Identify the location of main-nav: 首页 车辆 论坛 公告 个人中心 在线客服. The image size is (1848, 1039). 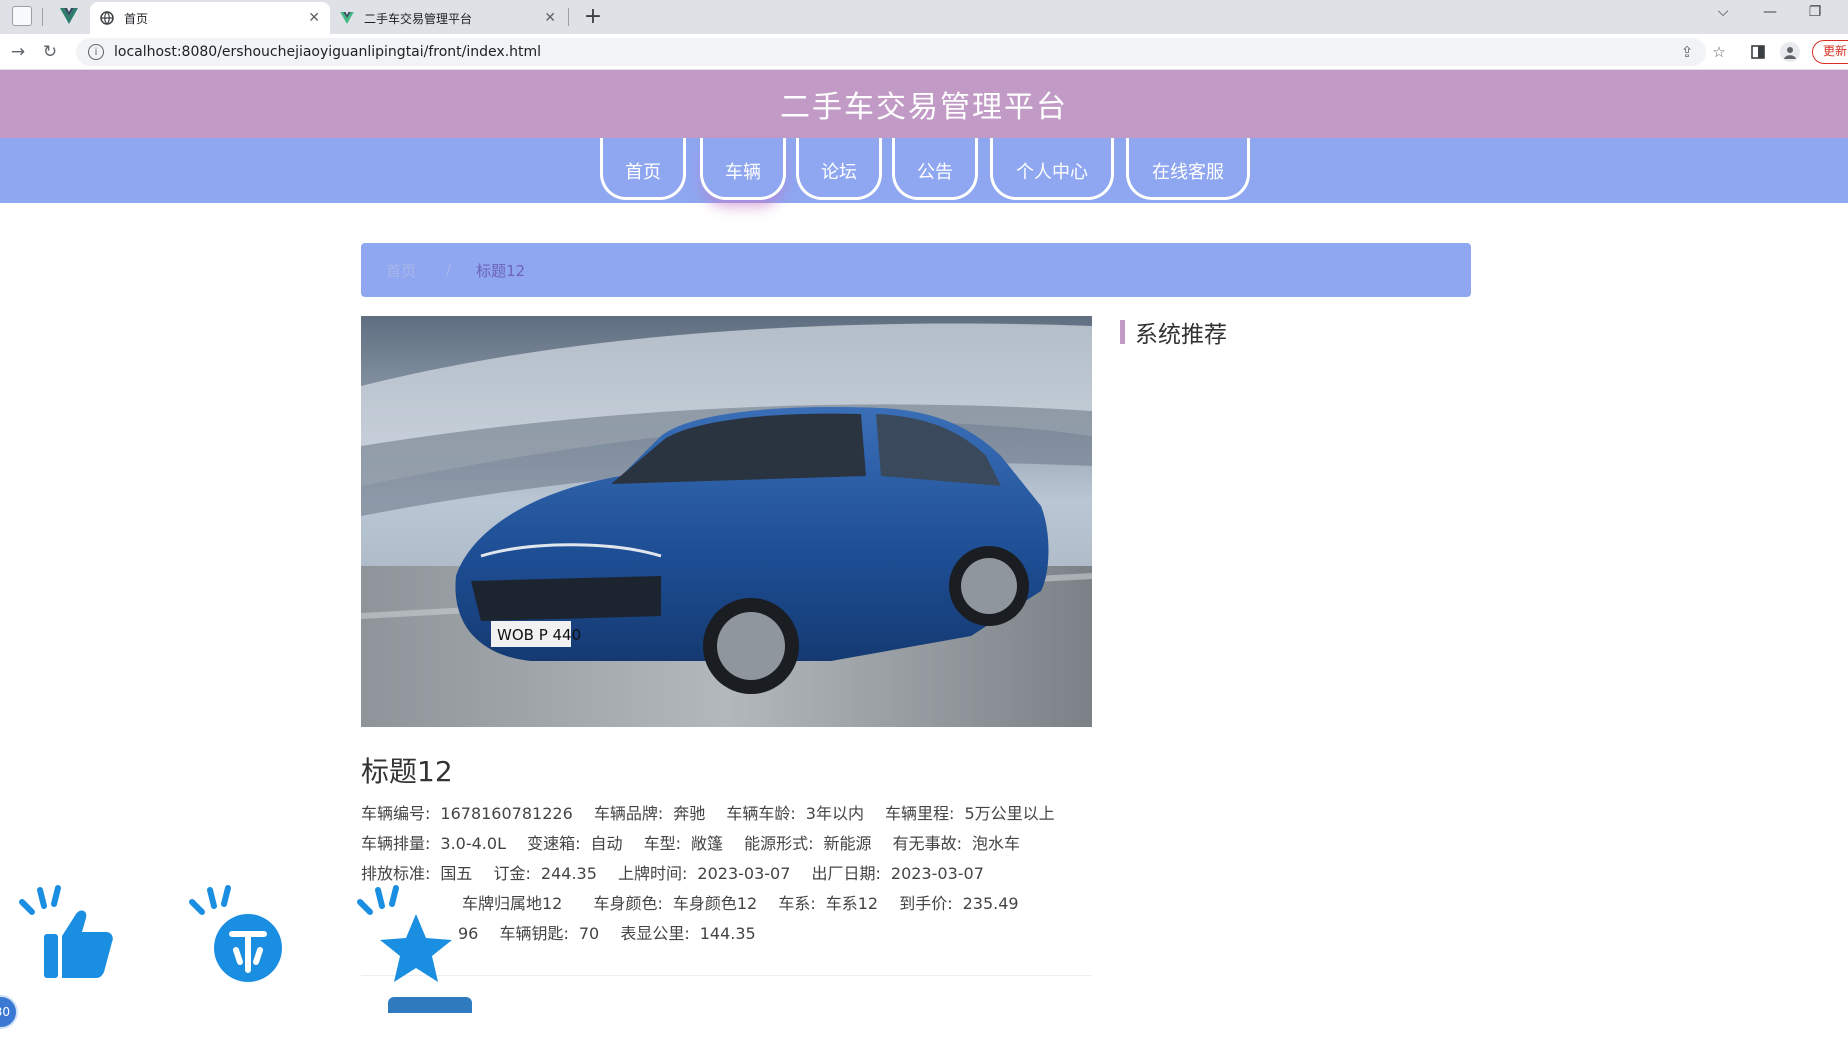
(924, 170).